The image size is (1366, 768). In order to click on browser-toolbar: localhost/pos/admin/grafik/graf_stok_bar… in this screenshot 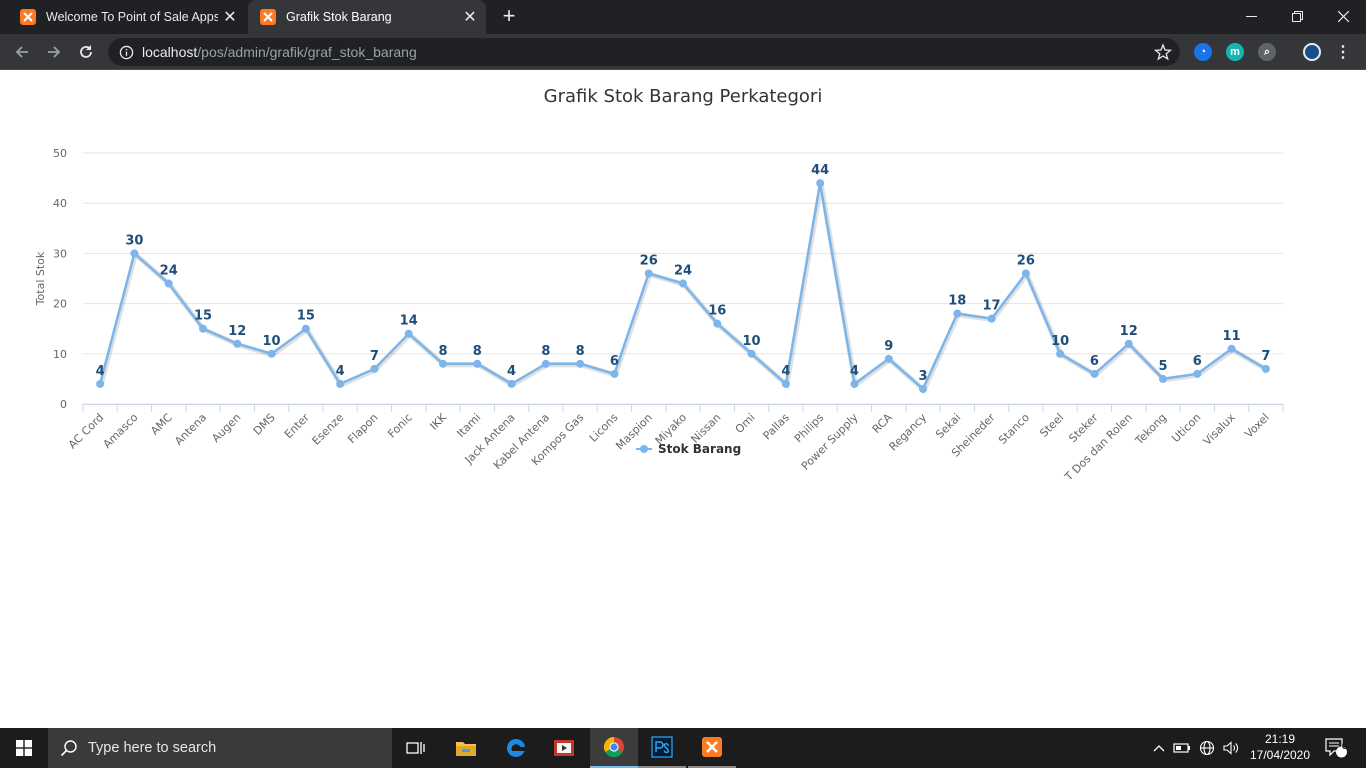, I will do `click(683, 52)`.